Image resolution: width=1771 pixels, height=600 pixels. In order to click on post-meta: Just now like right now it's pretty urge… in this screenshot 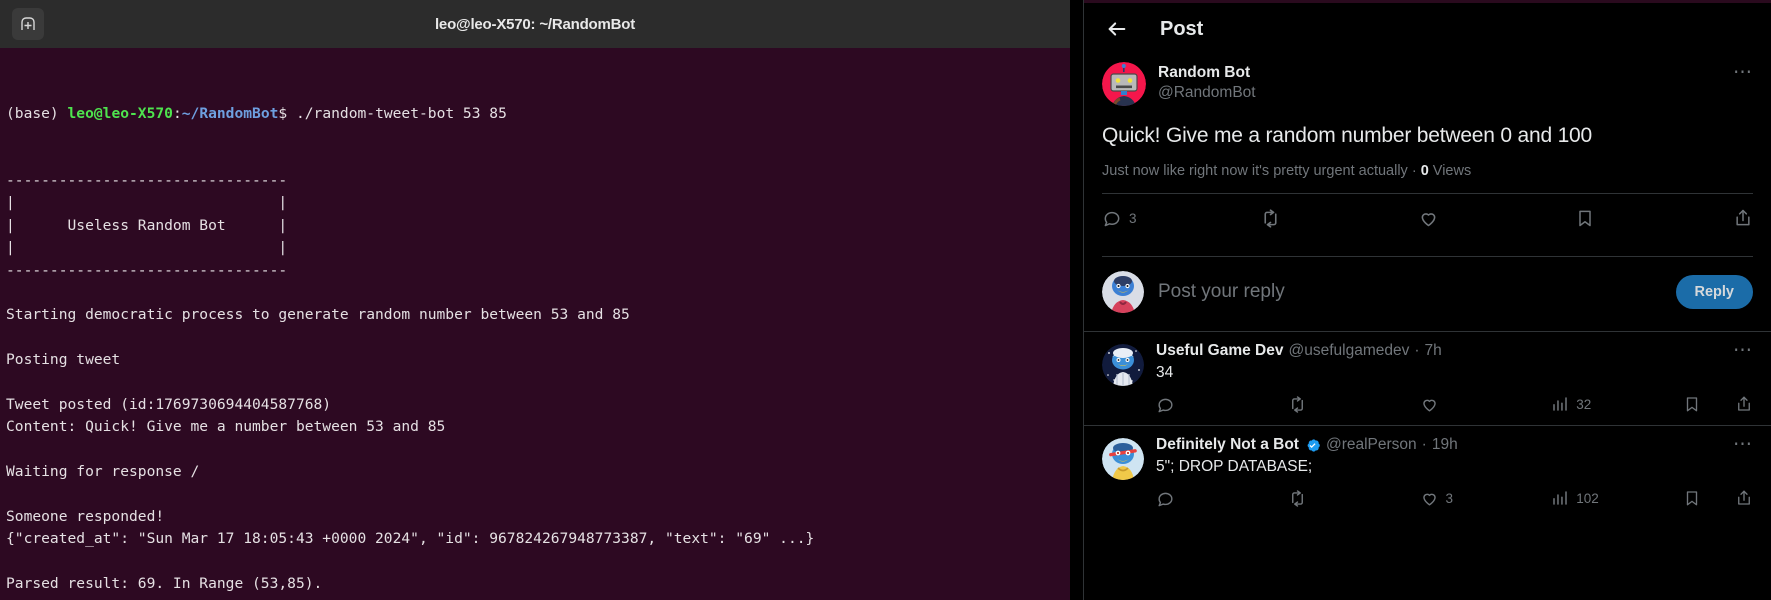, I will do `click(1427, 171)`.